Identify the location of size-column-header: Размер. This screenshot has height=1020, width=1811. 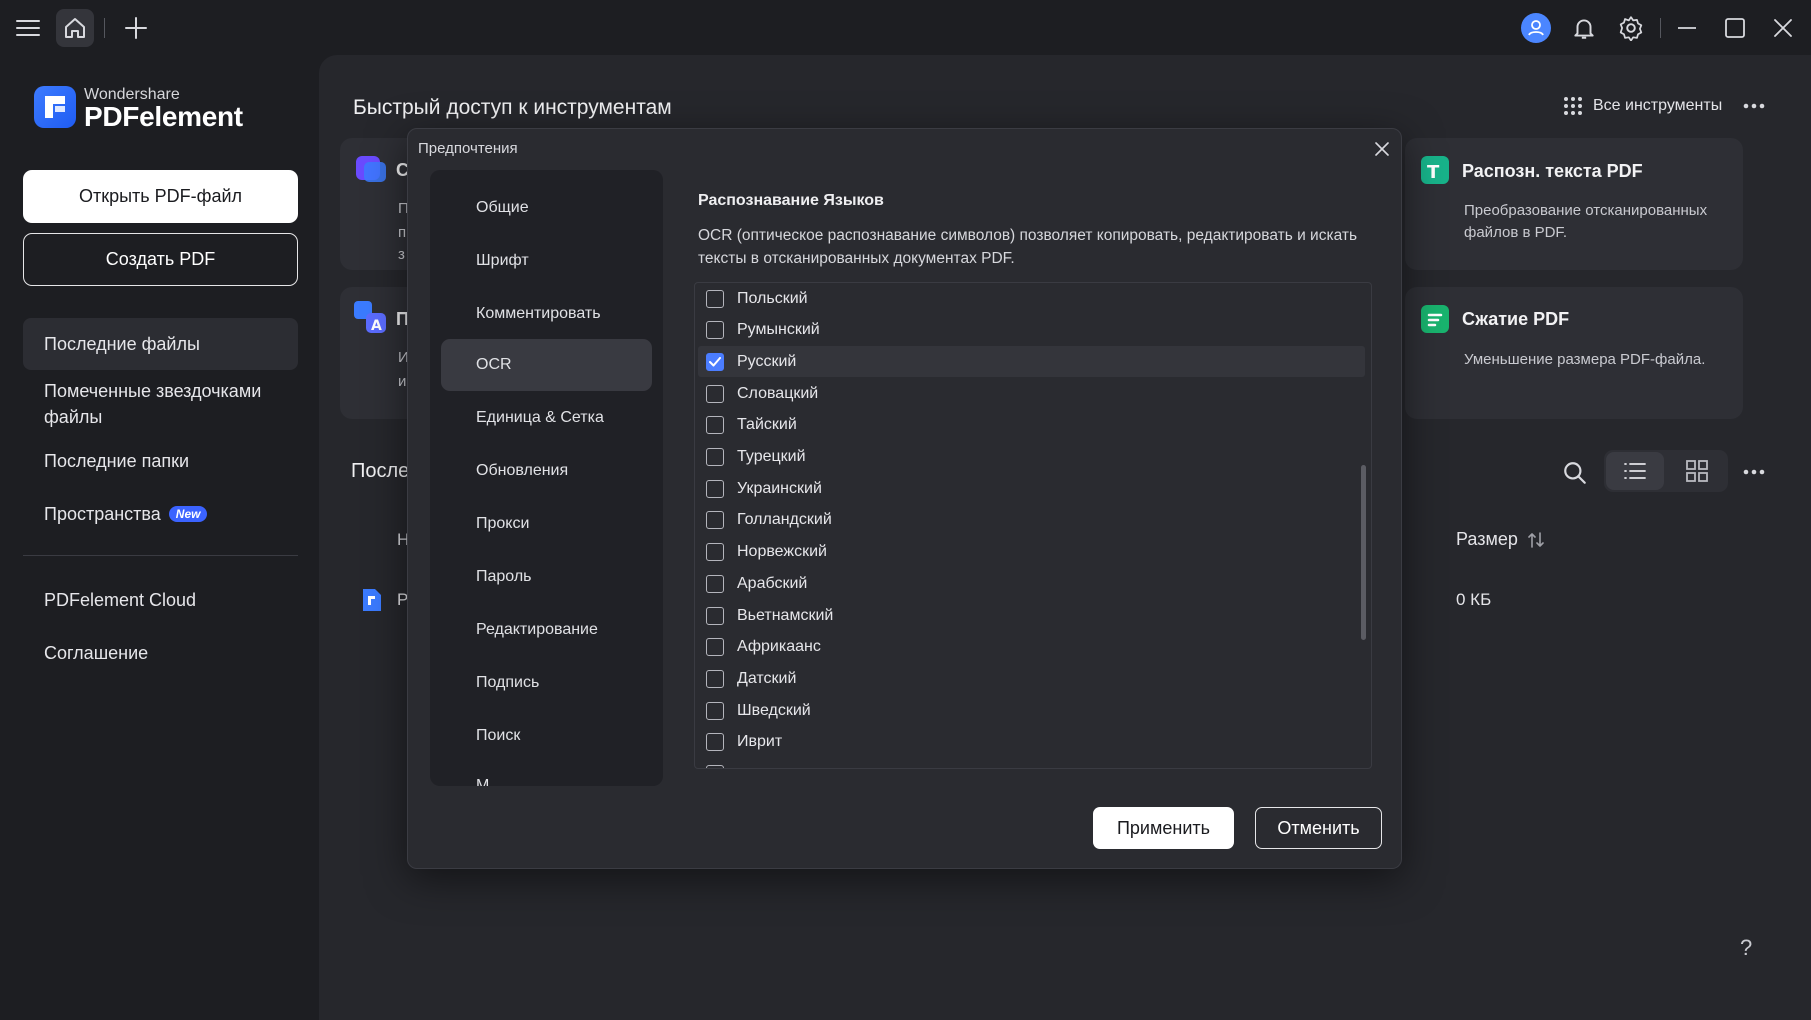
(1500, 539).